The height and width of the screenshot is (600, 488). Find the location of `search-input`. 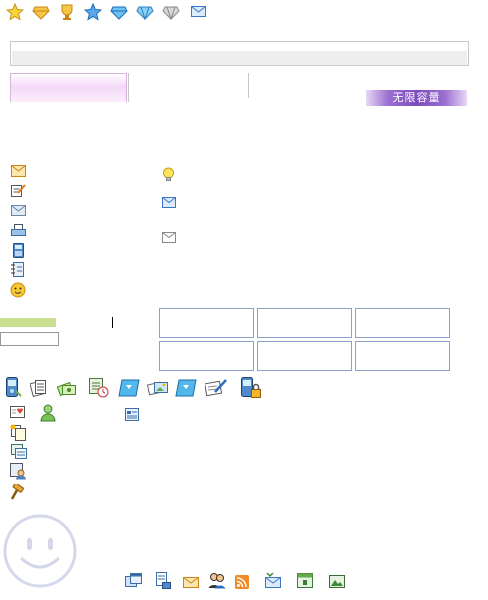

search-input is located at coordinates (29, 339).